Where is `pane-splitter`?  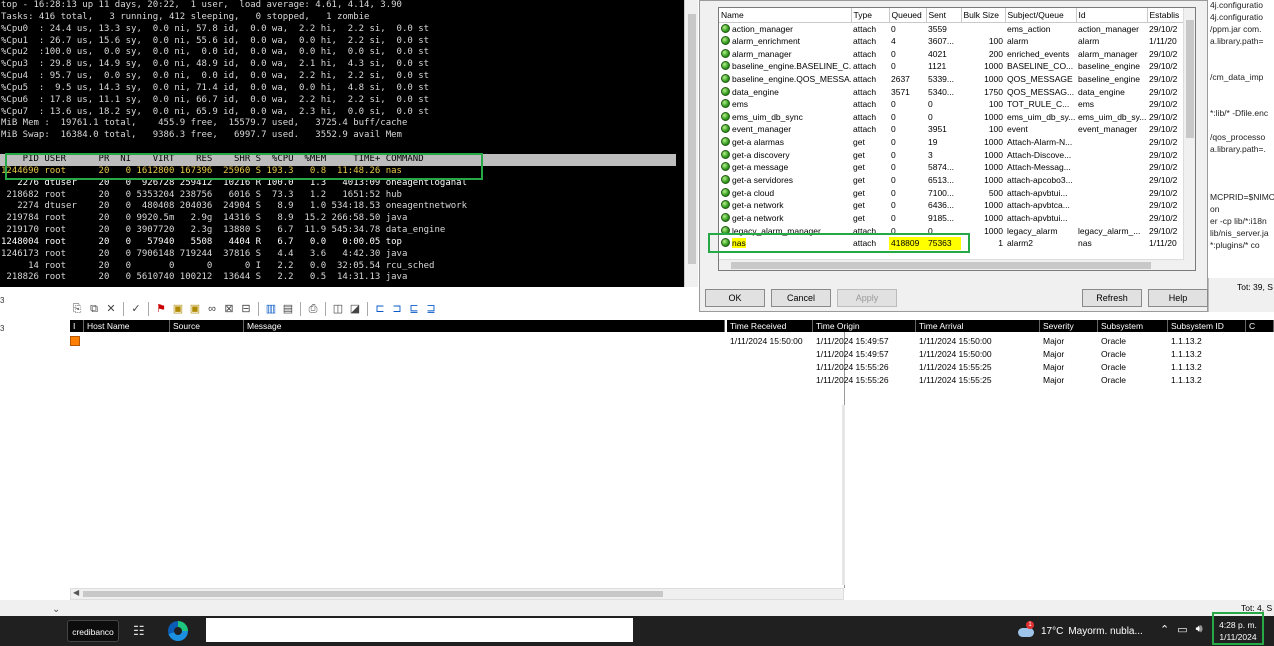
pane-splitter is located at coordinates (843, 495).